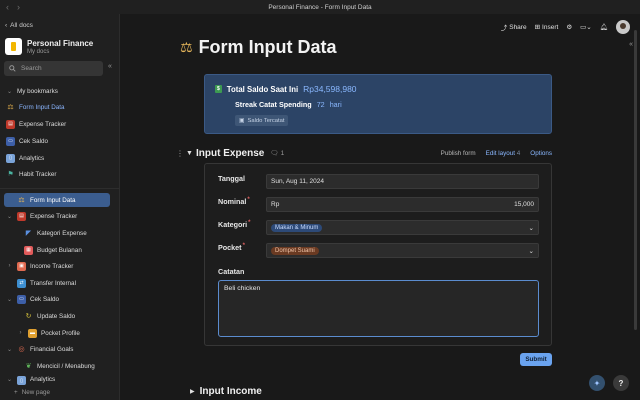 The height and width of the screenshot is (400, 640). Describe the element at coordinates (54, 216) in the screenshot. I see `sidebar-item-label: Expense Tracker` at that location.